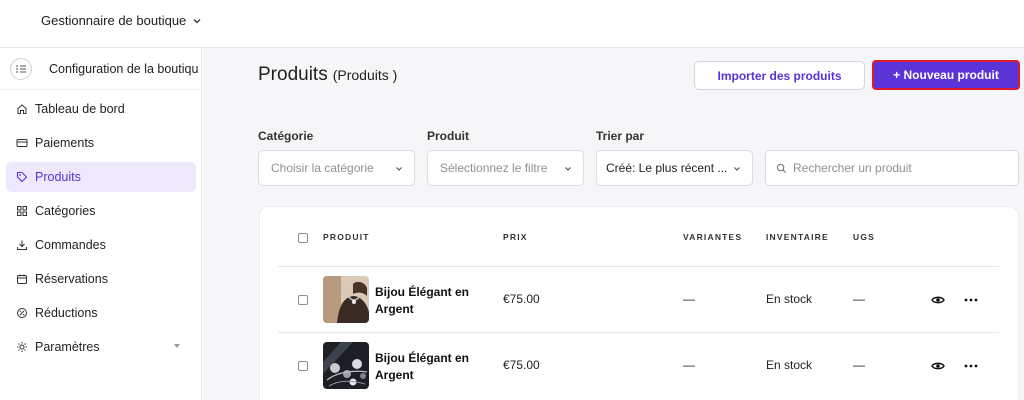 This screenshot has height=400, width=1024. What do you see at coordinates (66, 313) in the screenshot?
I see `sidebar-item-label: Réductions` at bounding box center [66, 313].